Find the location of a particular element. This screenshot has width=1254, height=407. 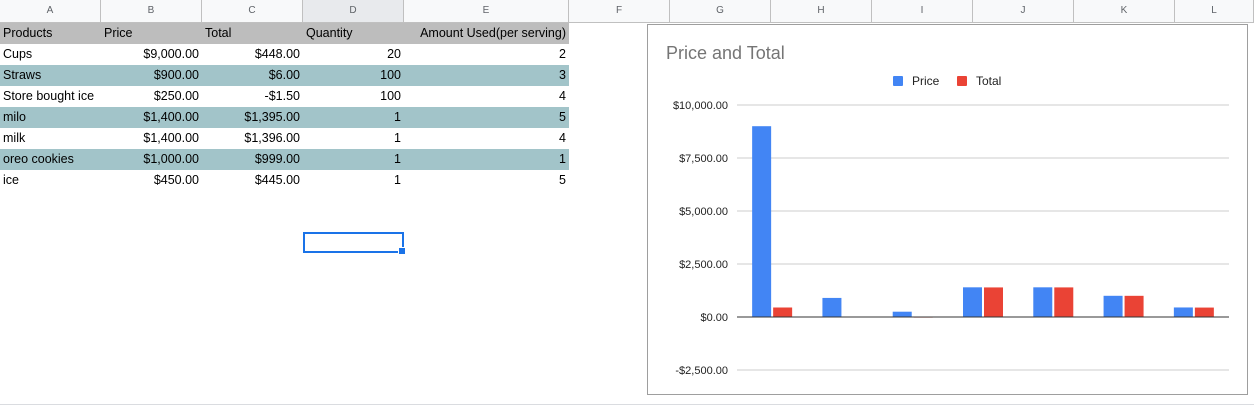

table-cell: $900.00 is located at coordinates (151, 75).